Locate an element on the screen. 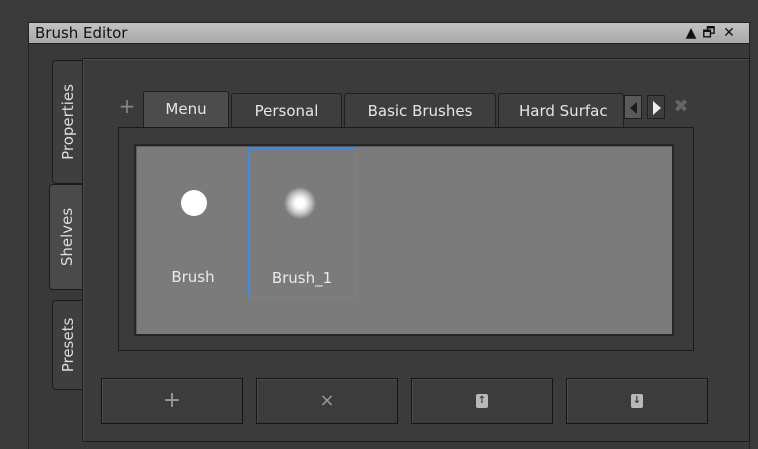  add-button: + is located at coordinates (172, 401).